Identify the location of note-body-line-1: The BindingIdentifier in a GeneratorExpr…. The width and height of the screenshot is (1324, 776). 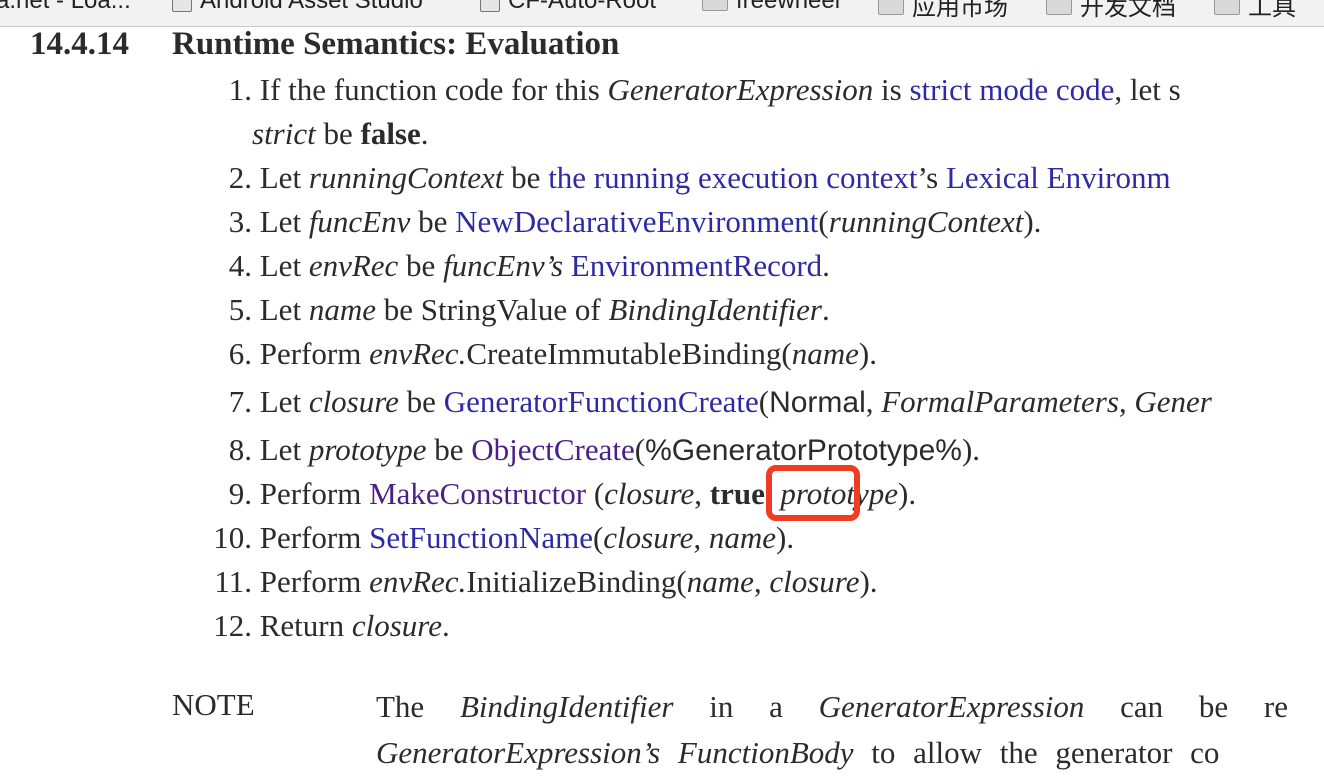
(832, 707).